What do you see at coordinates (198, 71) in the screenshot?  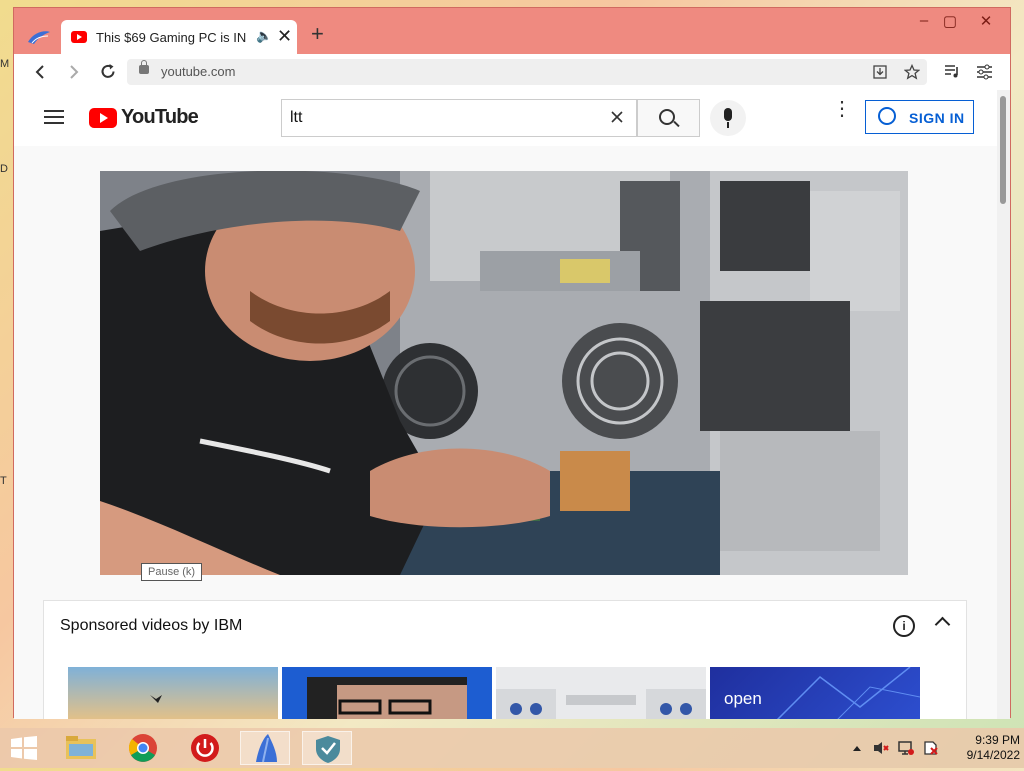 I see `url-text: youtube.com` at bounding box center [198, 71].